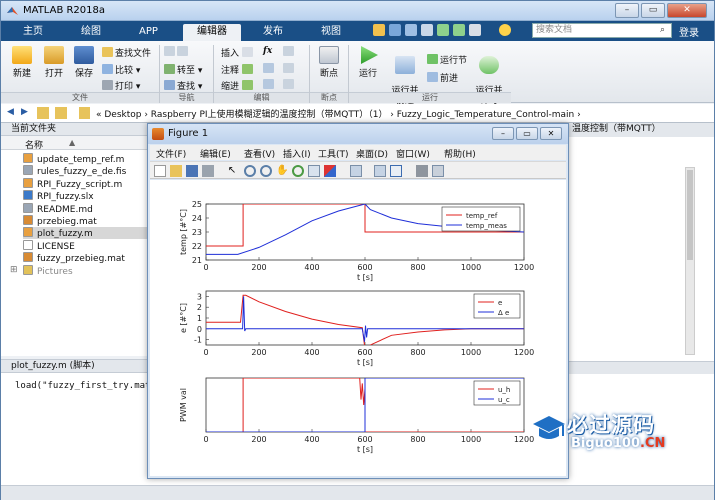 The image size is (715, 500). What do you see at coordinates (475, 30) in the screenshot?
I see `quick-switch-icon` at bounding box center [475, 30].